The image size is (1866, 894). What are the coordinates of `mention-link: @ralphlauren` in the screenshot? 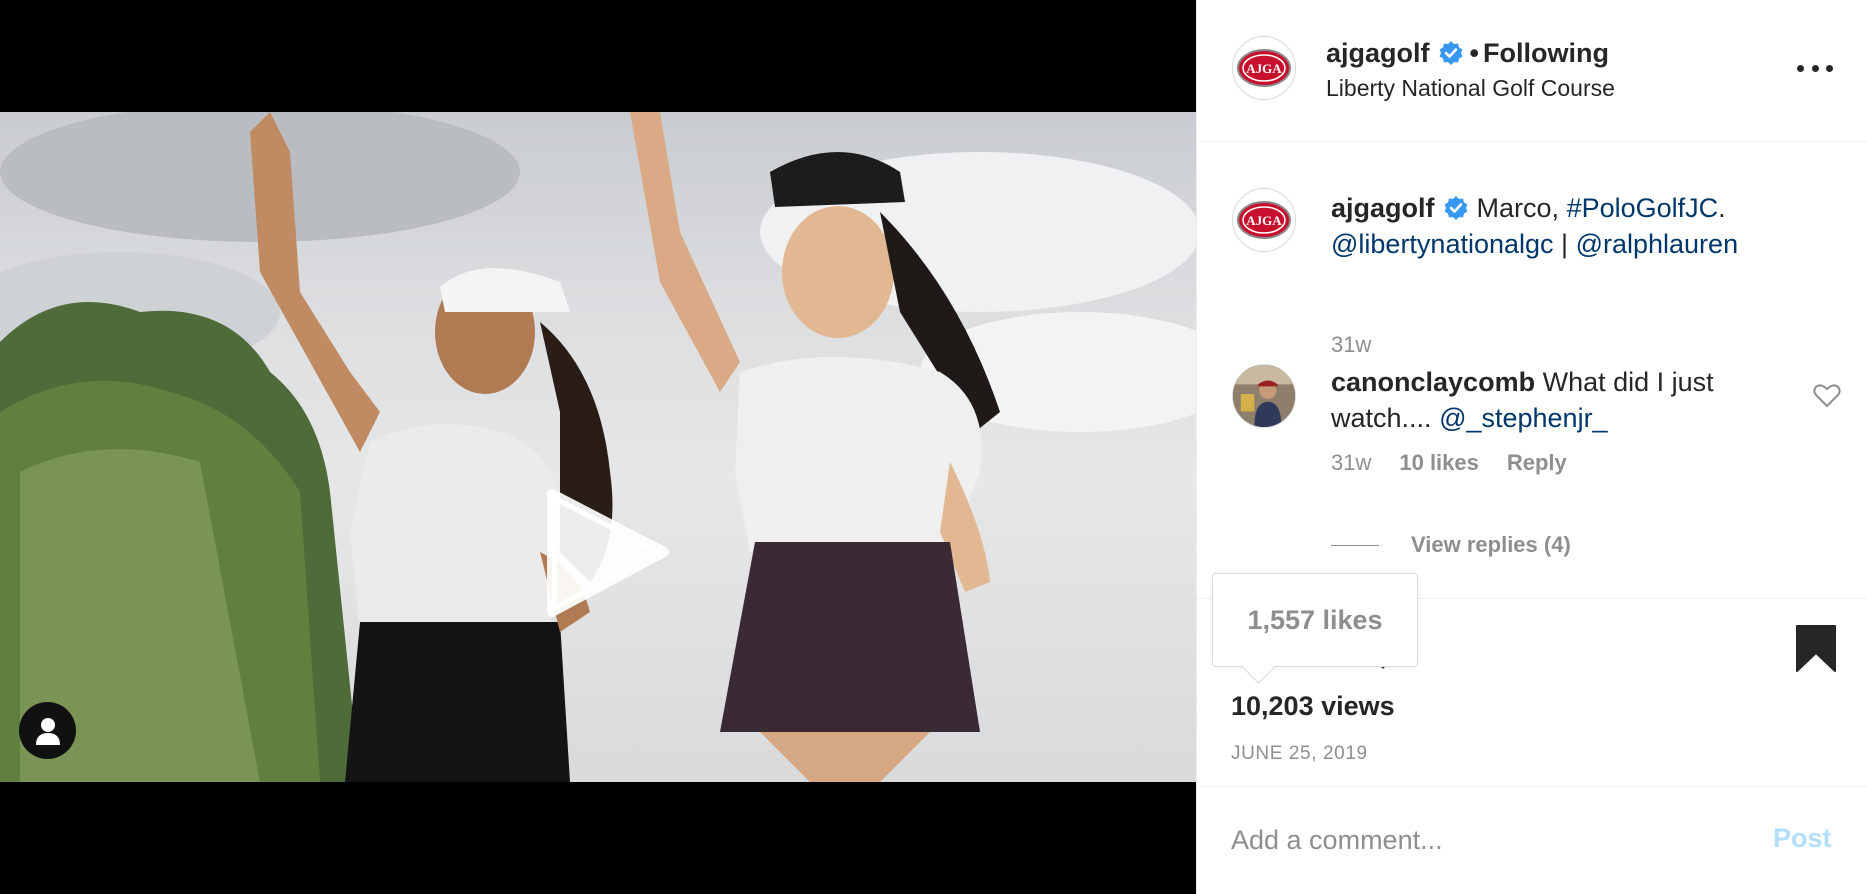 It's located at (1657, 244).